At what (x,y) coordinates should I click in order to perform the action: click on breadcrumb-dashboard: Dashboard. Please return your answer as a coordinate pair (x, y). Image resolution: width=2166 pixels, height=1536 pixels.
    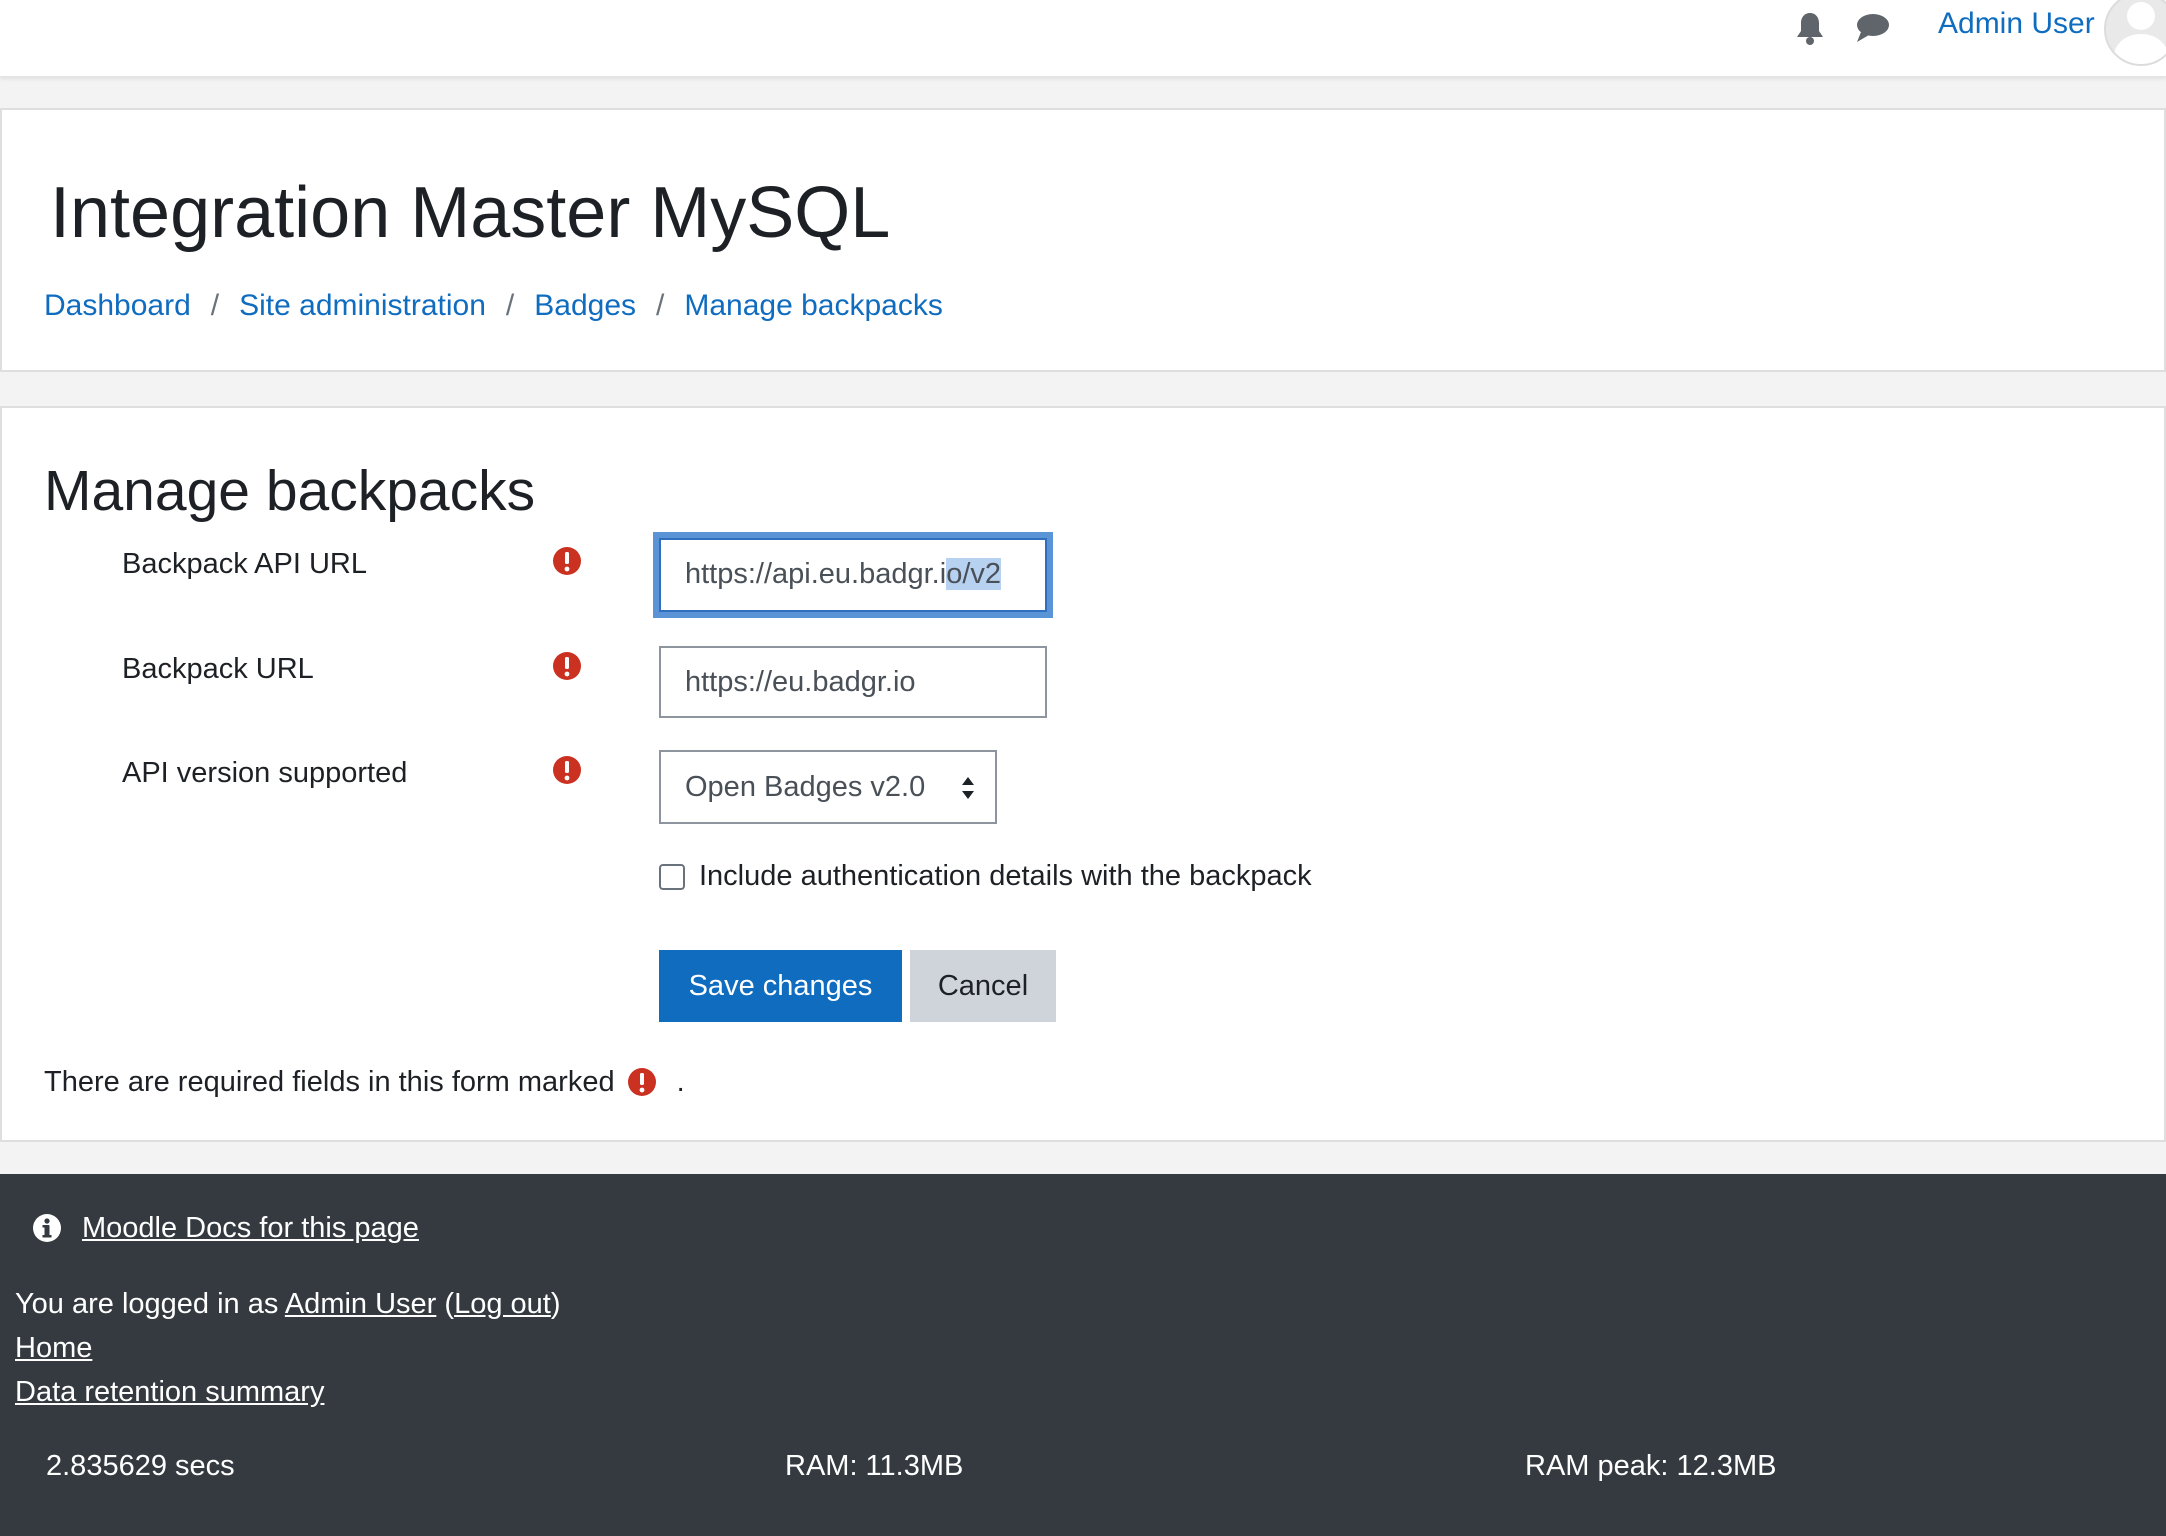
    Looking at the image, I should click on (117, 306).